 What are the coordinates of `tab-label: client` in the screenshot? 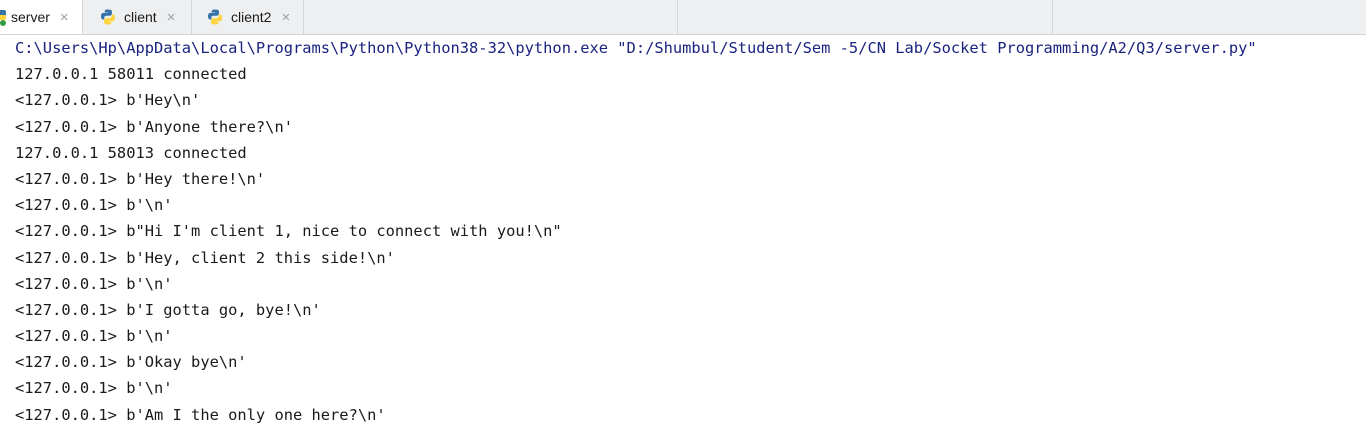 It's located at (140, 17).